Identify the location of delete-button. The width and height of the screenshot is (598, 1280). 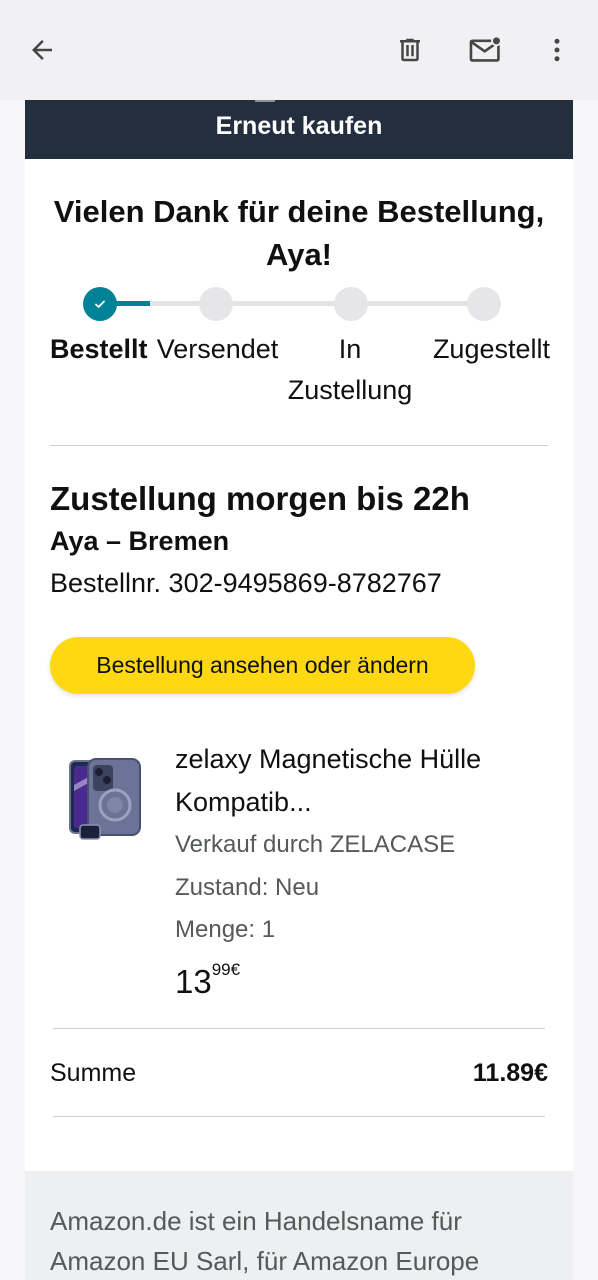
(410, 50).